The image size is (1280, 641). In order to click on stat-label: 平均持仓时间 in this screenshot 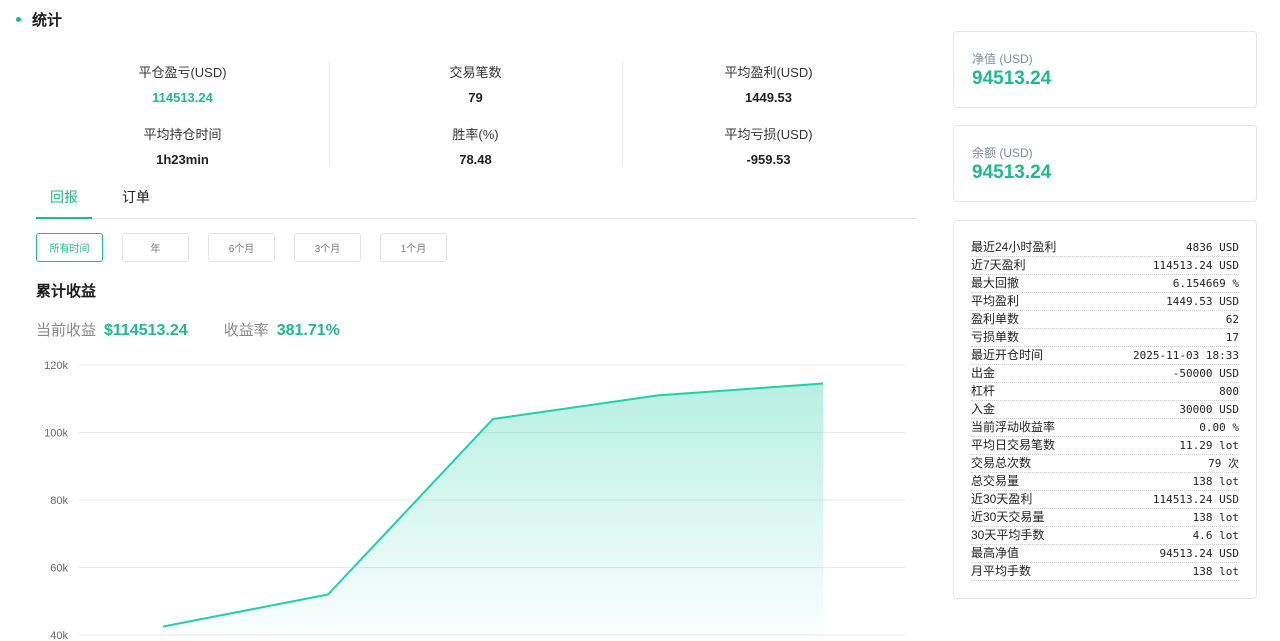, I will do `click(182, 134)`.